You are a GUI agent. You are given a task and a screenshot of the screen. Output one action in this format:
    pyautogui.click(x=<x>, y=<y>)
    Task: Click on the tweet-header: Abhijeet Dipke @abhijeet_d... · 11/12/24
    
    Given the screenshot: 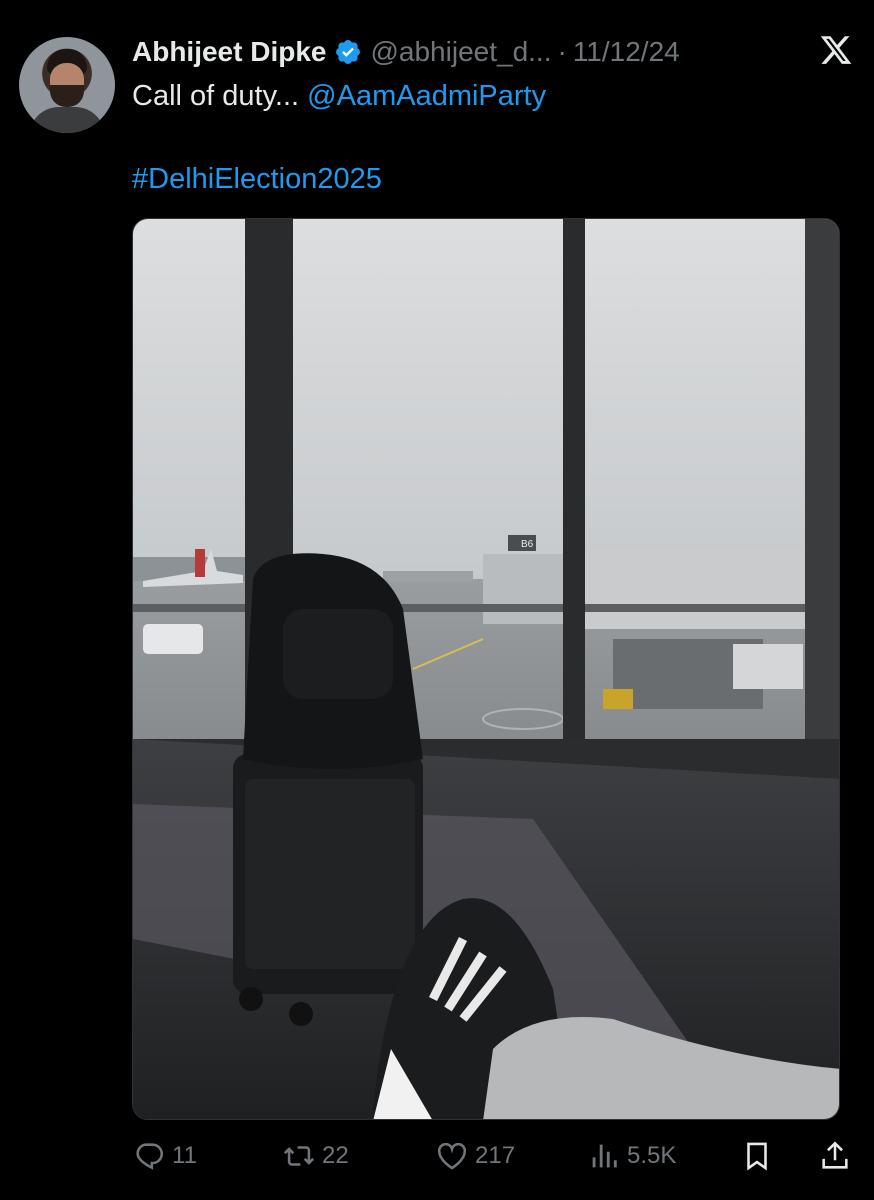 What is the action you would take?
    pyautogui.click(x=406, y=52)
    